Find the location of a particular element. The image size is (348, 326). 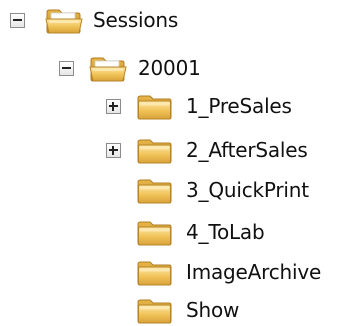

tree-node-20001: 20001 is located at coordinates (110, 68).